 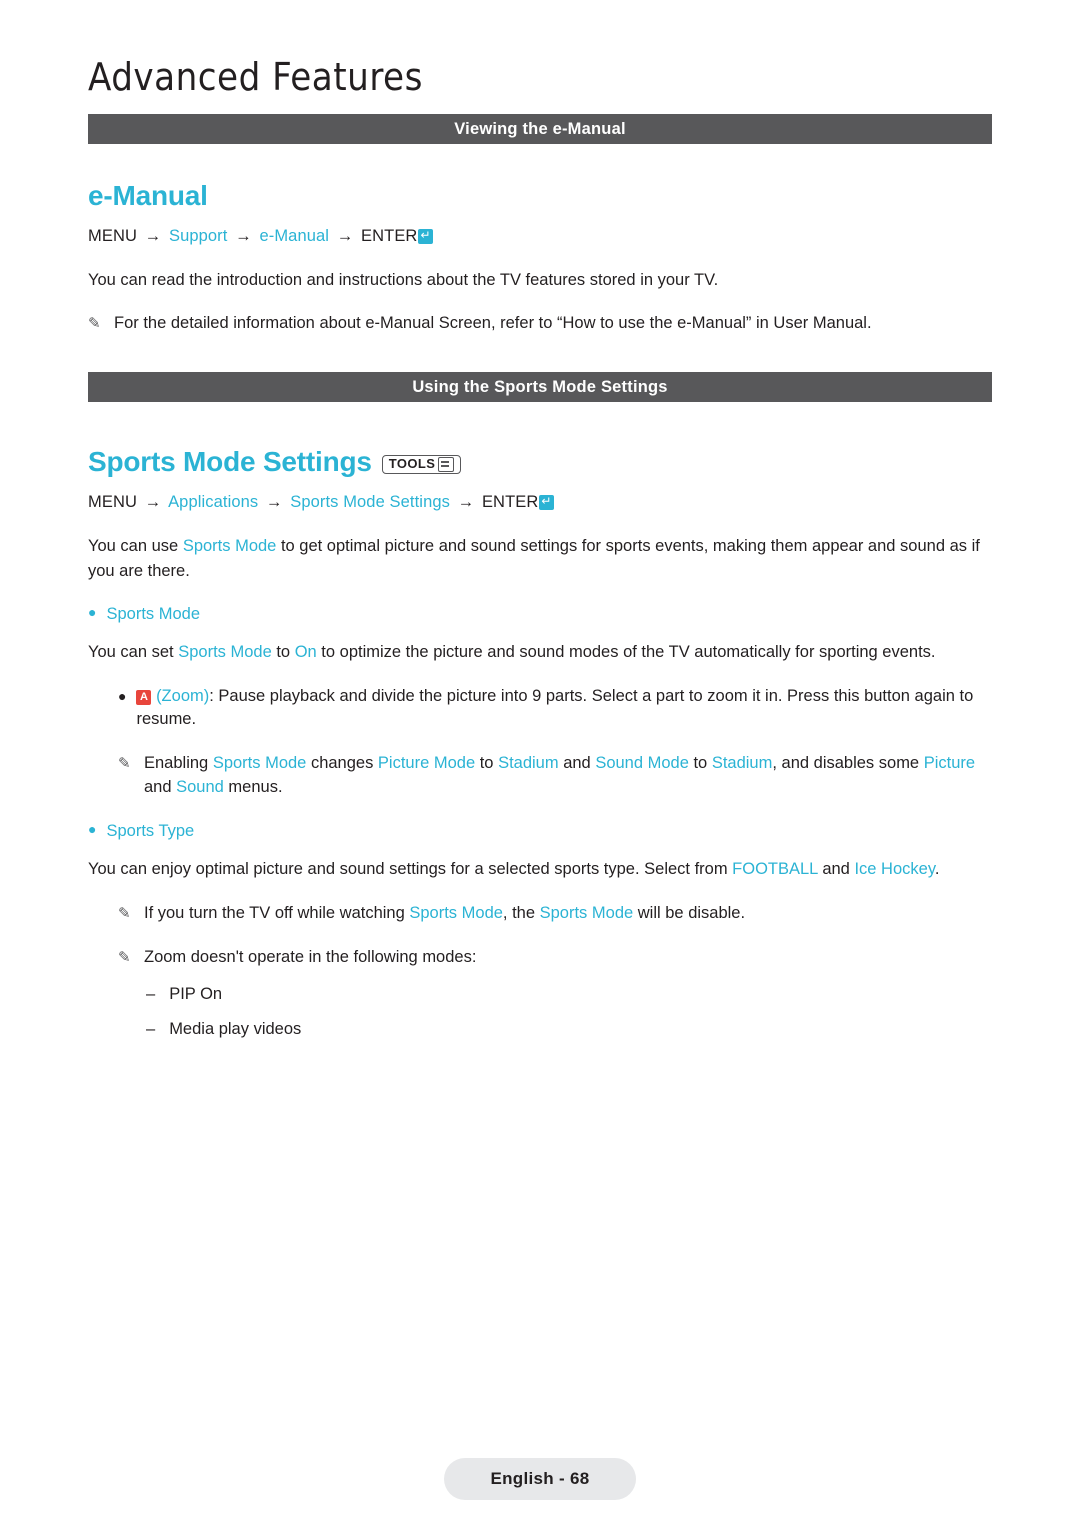 What do you see at coordinates (153, 236) in the screenshot?
I see `menu-path-arrow-1: →` at bounding box center [153, 236].